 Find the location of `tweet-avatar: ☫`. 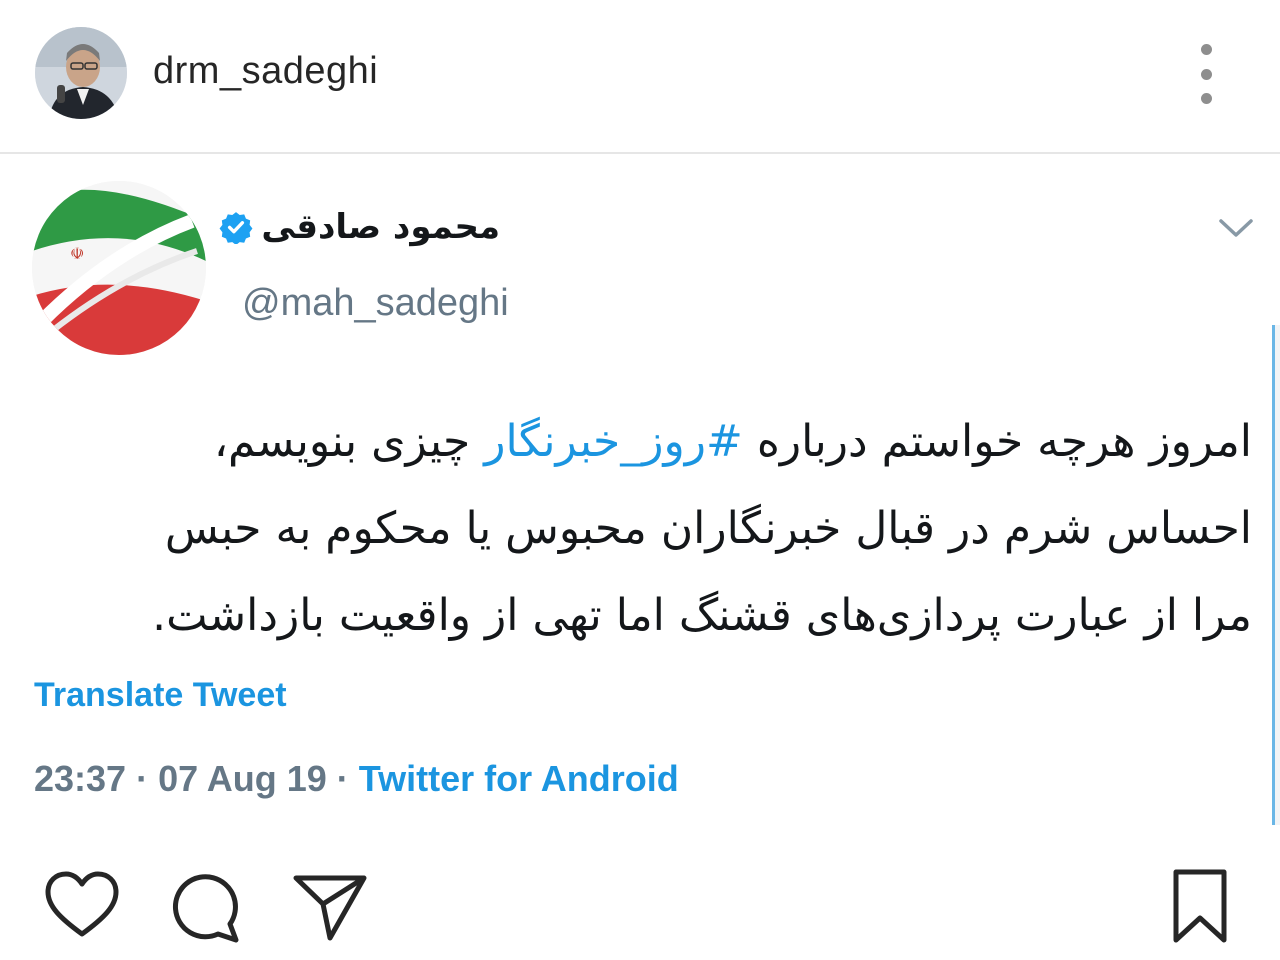

tweet-avatar: ☫ is located at coordinates (119, 268).